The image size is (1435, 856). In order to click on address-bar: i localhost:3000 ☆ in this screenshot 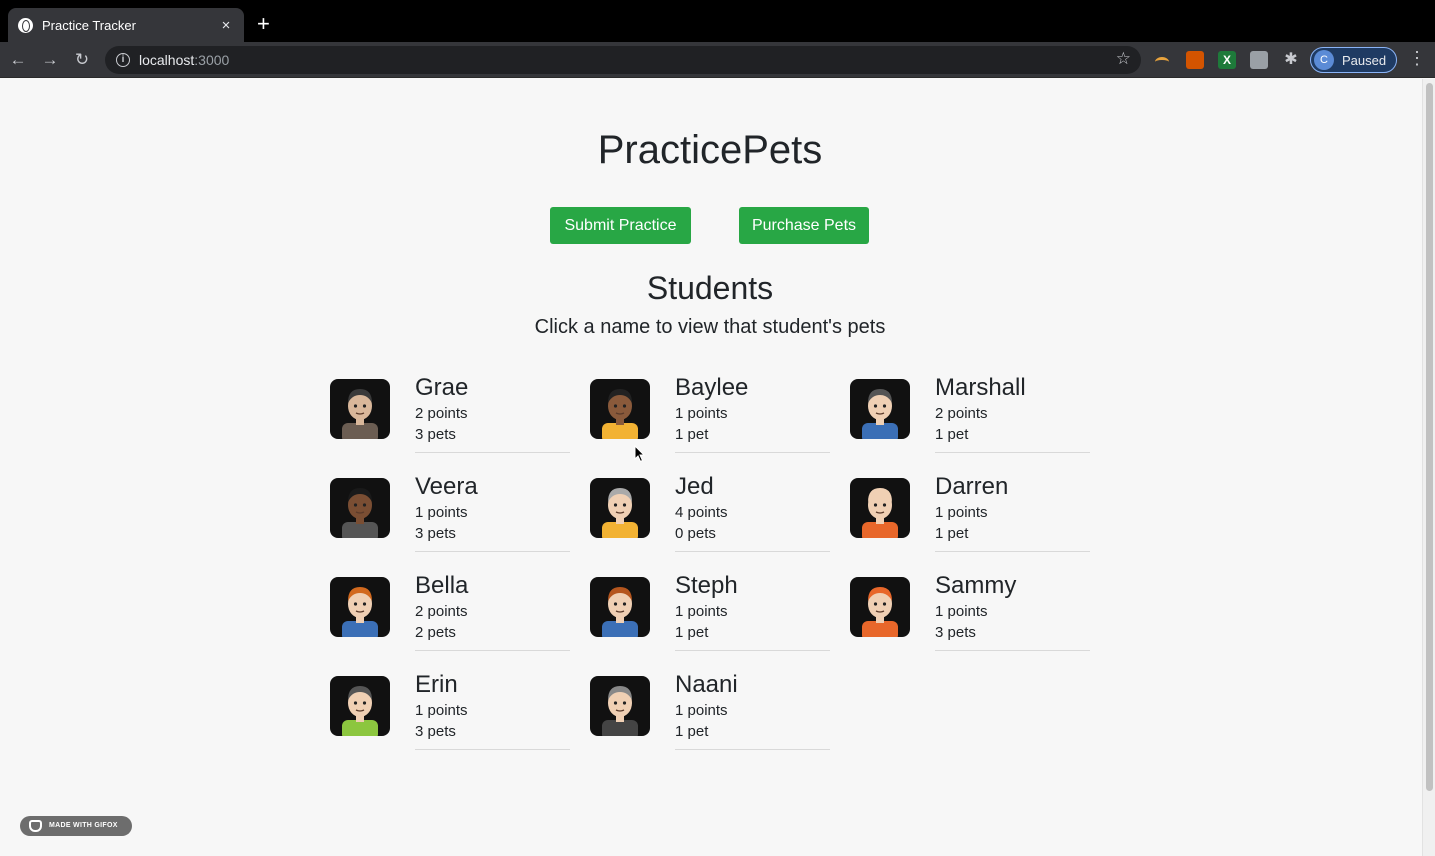, I will do `click(623, 60)`.